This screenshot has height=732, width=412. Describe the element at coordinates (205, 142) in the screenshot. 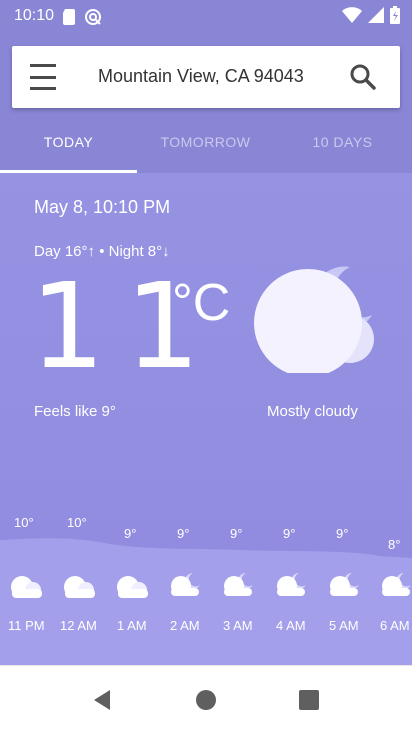

I see `tab-tomorrow: TOMORROW` at that location.